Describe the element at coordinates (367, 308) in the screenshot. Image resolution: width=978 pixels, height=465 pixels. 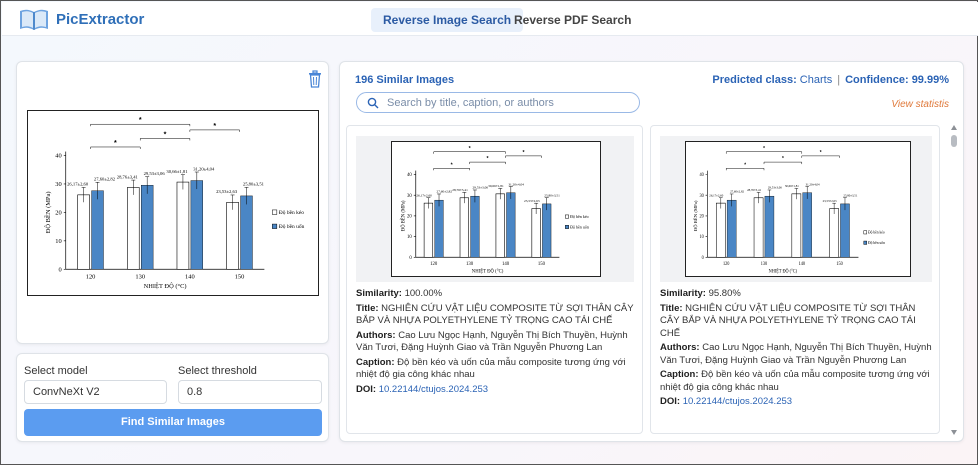
I see `title-label: Title:` at that location.